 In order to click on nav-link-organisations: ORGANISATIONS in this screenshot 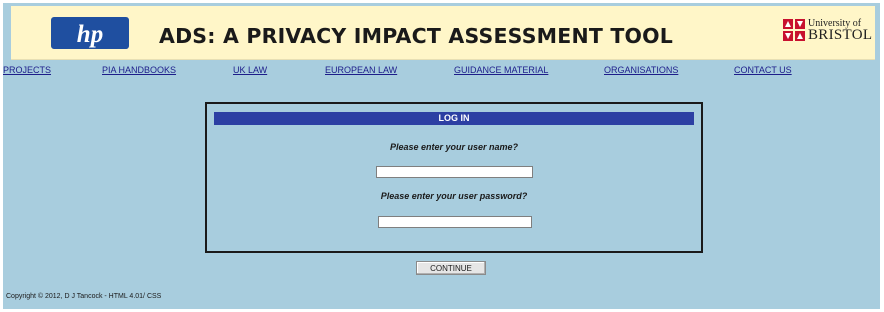, I will do `click(641, 70)`.